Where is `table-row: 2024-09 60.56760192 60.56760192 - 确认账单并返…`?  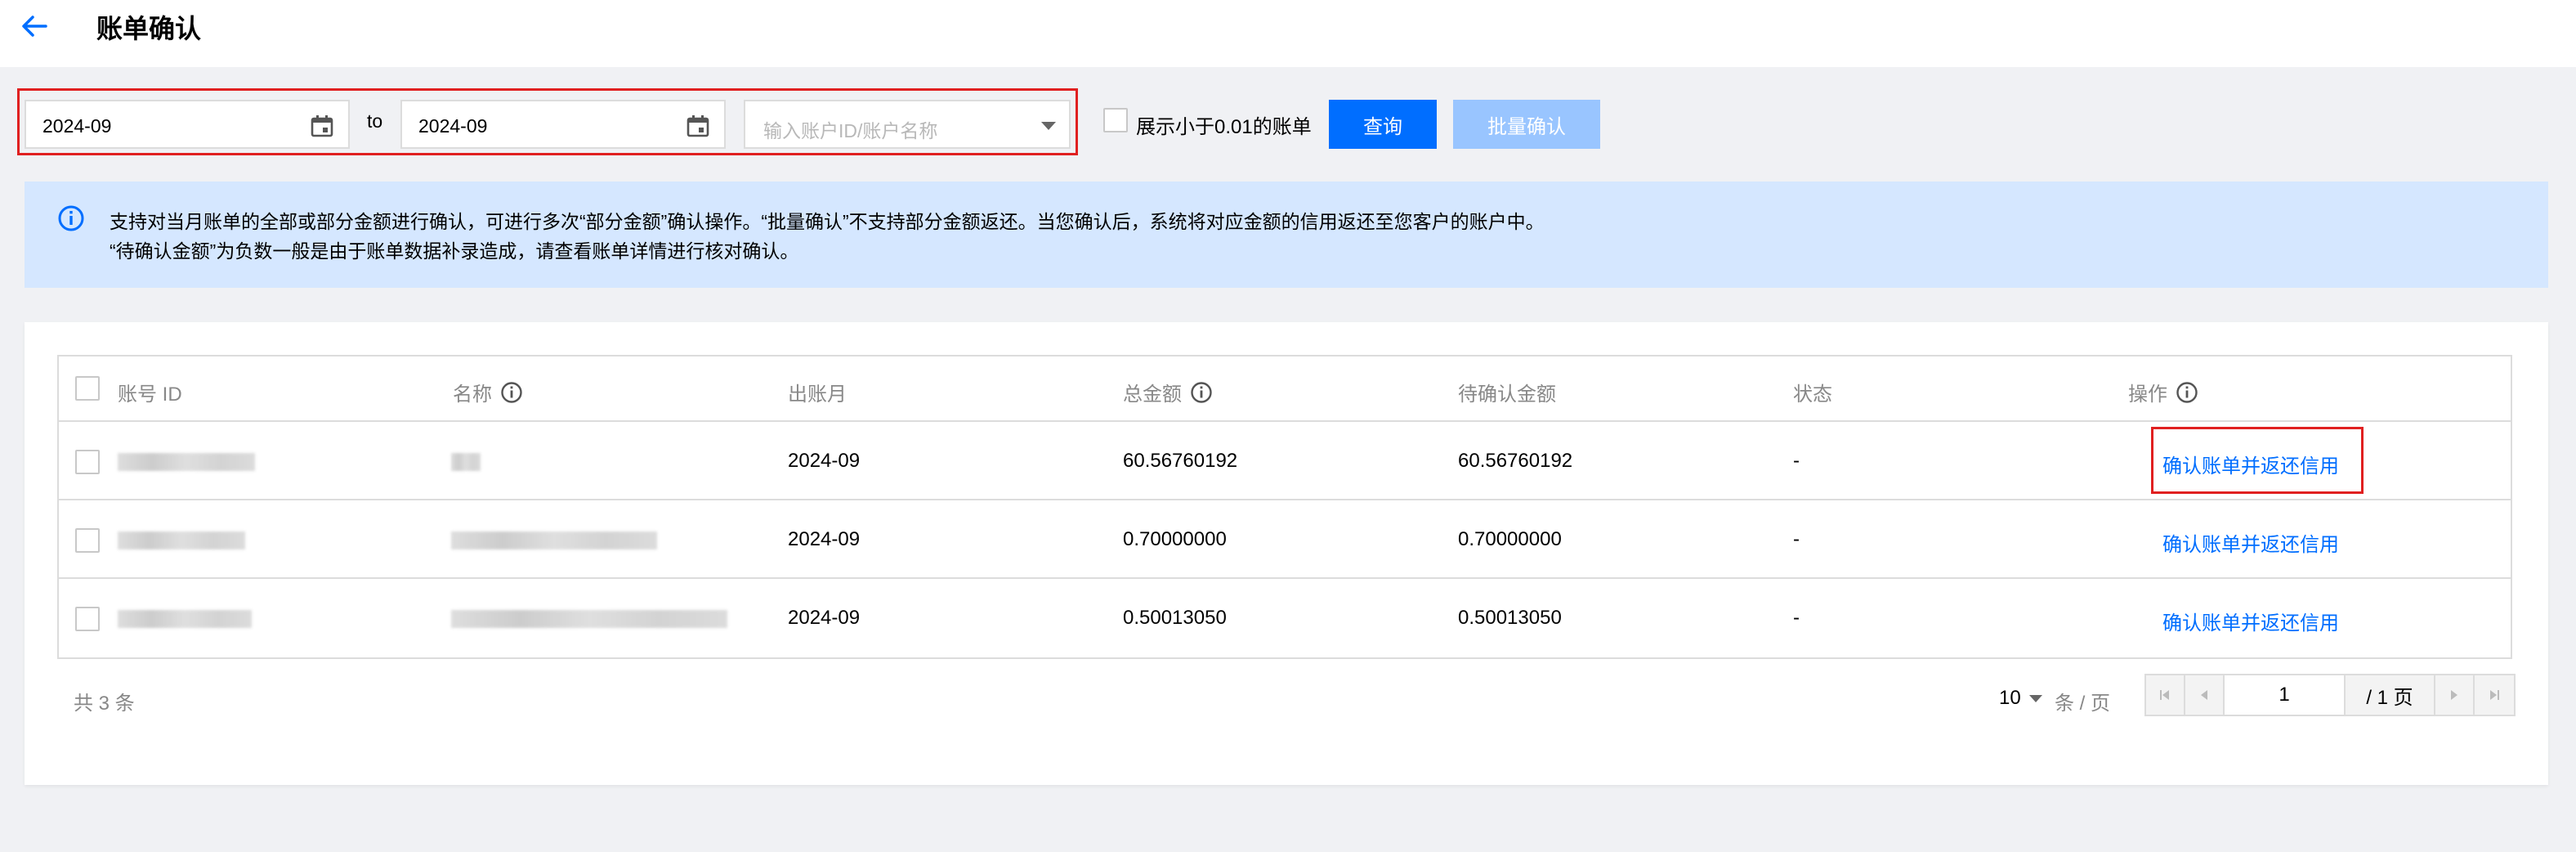
table-row: 2024-09 60.56760192 60.56760192 - 确认账单并返… is located at coordinates (1285, 461).